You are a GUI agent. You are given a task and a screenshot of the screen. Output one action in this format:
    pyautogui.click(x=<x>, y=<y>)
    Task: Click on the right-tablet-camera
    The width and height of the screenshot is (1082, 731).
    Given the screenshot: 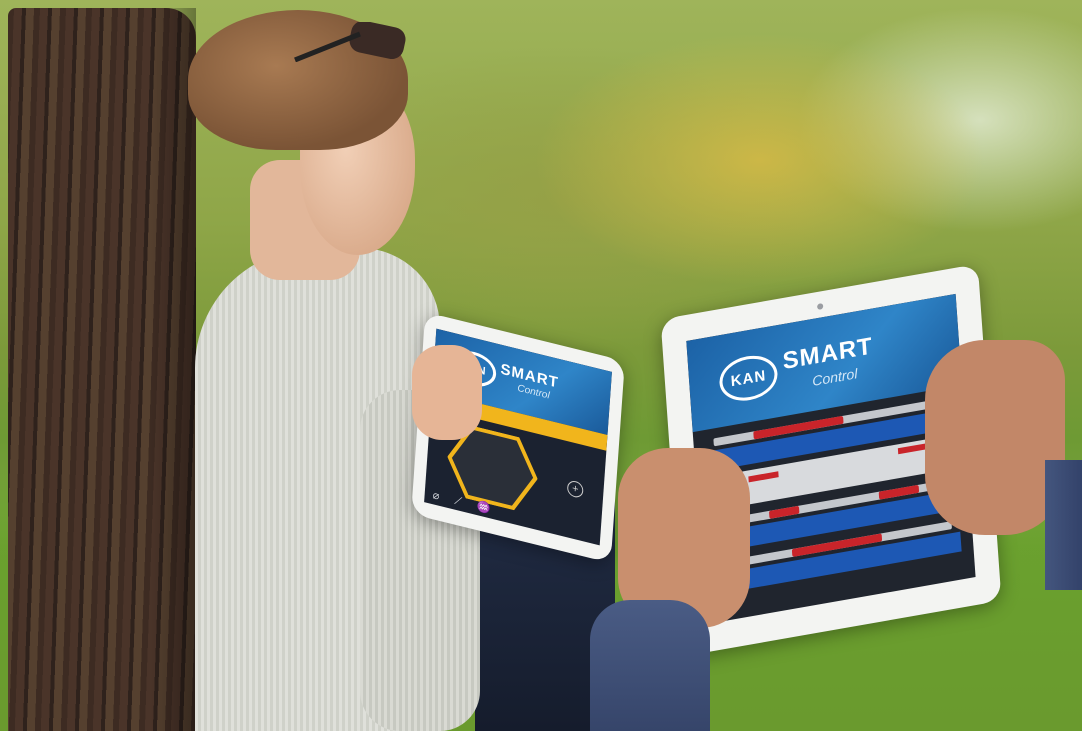 What is the action you would take?
    pyautogui.click(x=820, y=307)
    